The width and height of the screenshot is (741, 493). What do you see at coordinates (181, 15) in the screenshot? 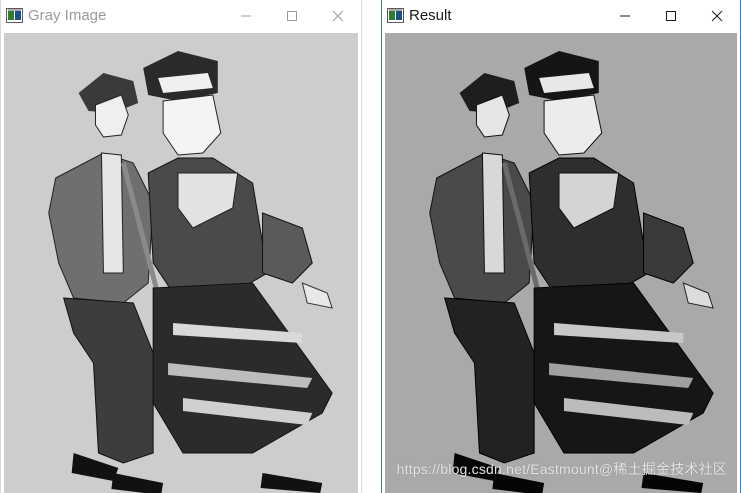
I see `titlebar: Gray Image` at bounding box center [181, 15].